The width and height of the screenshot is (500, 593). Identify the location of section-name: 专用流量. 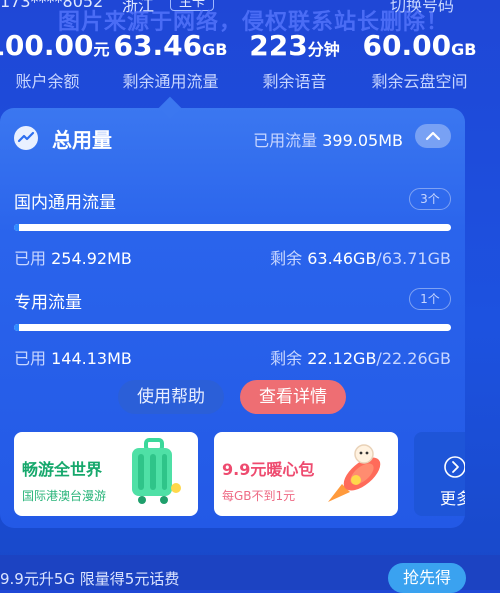
(48, 303).